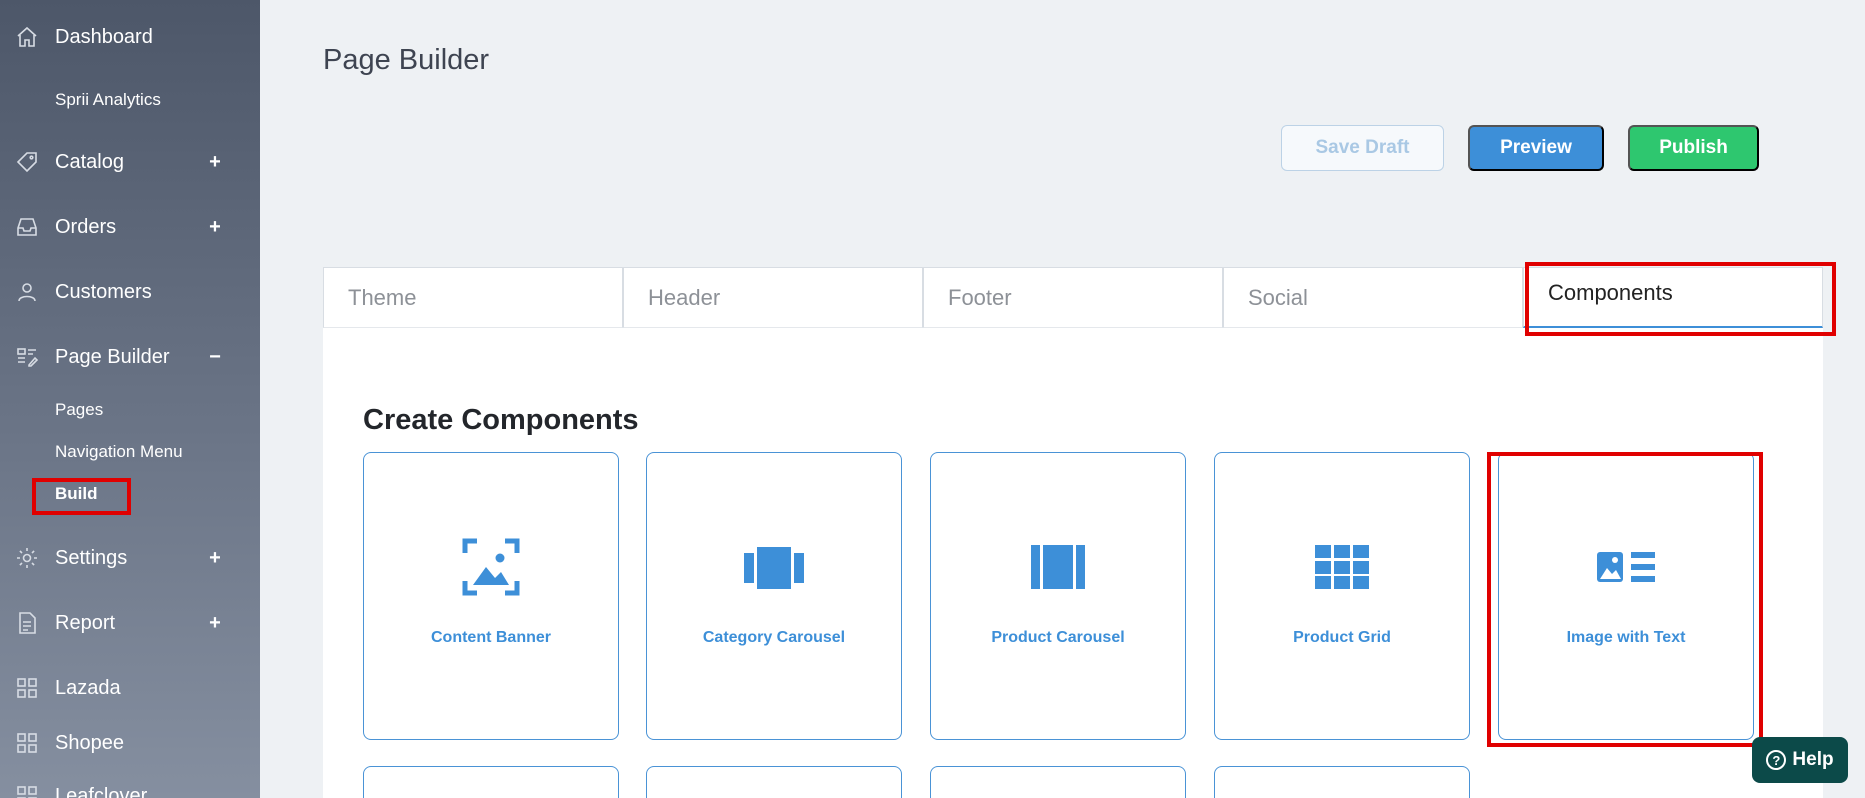  What do you see at coordinates (130, 688) in the screenshot?
I see `sidebar-item-lazada: Lazada` at bounding box center [130, 688].